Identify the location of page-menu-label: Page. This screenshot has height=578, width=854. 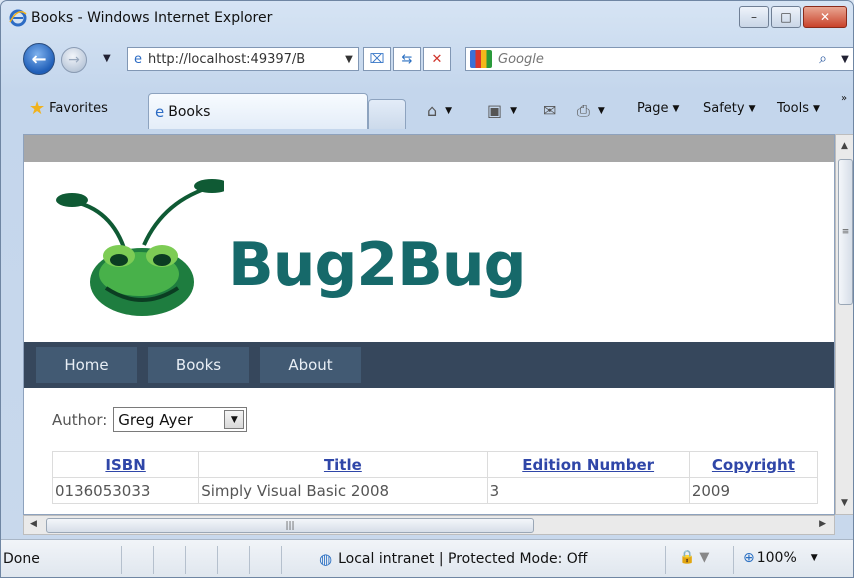
(653, 108).